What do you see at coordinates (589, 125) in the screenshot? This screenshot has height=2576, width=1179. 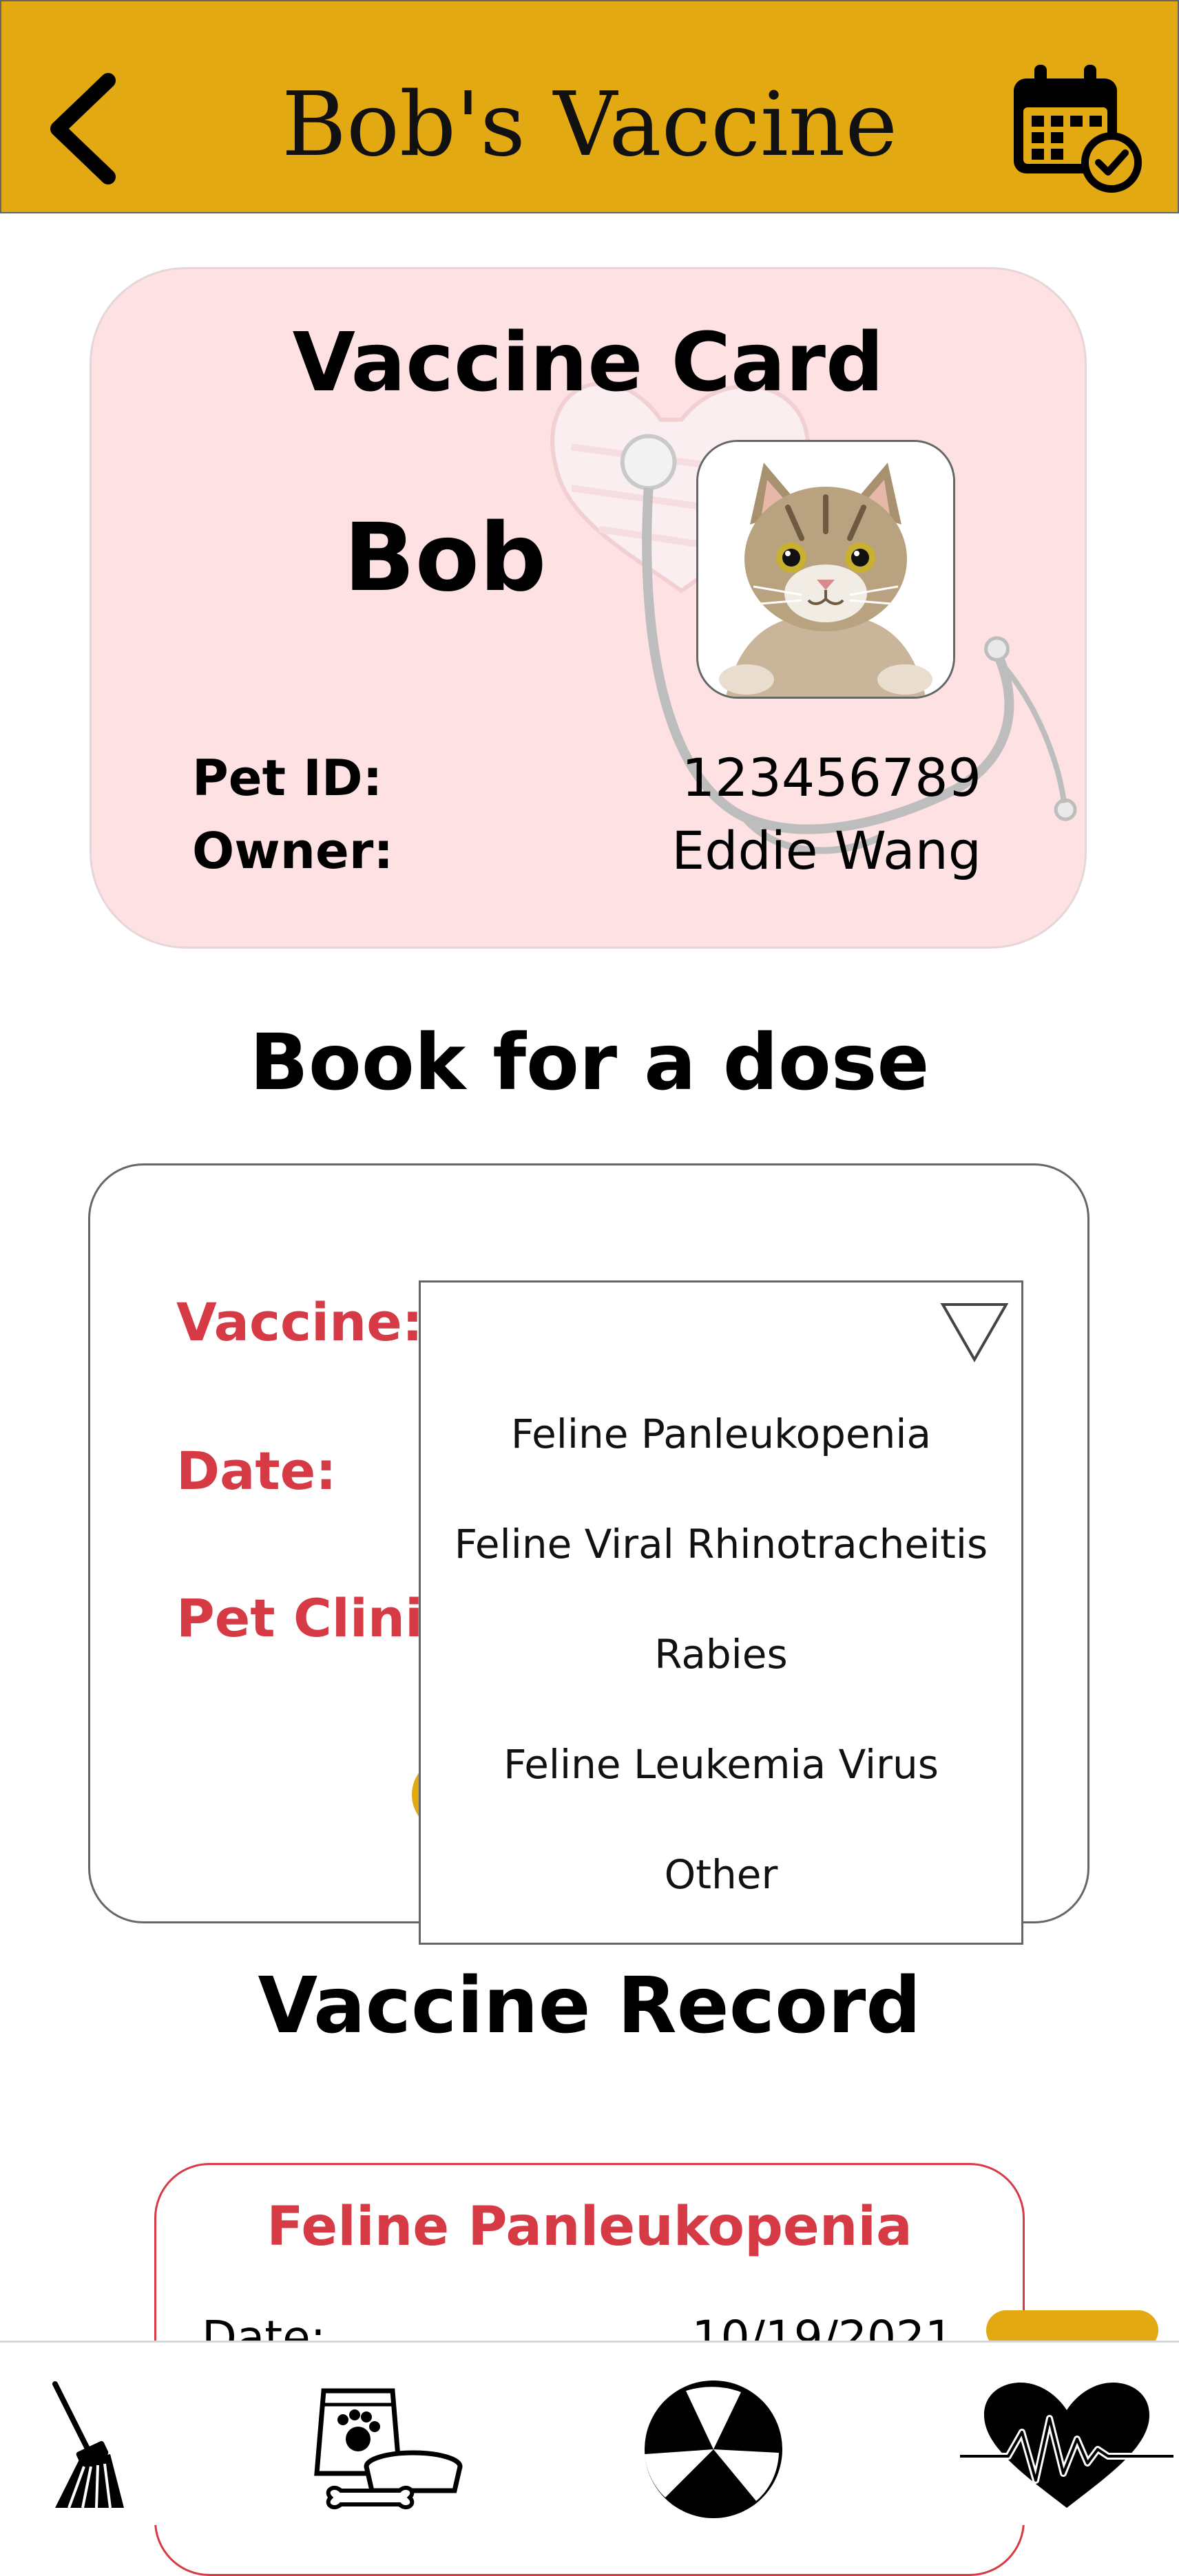 I see `page-title: Bob's Vaccine` at bounding box center [589, 125].